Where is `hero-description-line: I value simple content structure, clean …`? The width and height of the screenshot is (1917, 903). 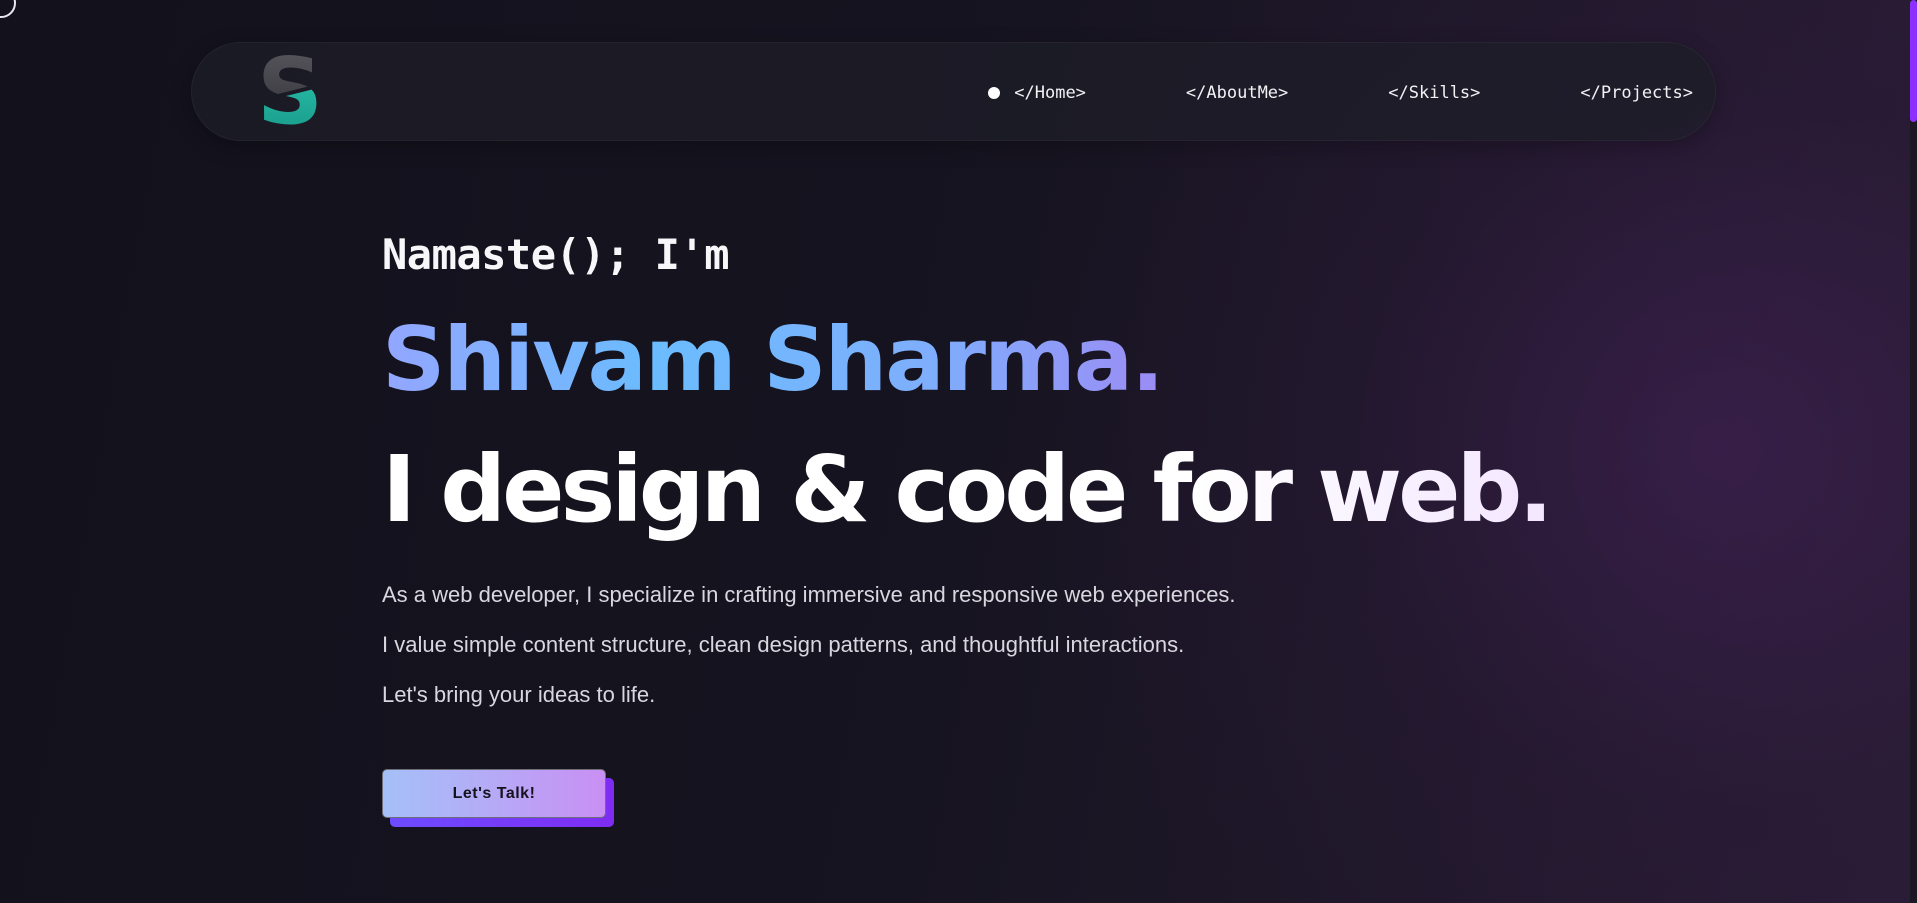 hero-description-line: I value simple content structure, clean … is located at coordinates (783, 644).